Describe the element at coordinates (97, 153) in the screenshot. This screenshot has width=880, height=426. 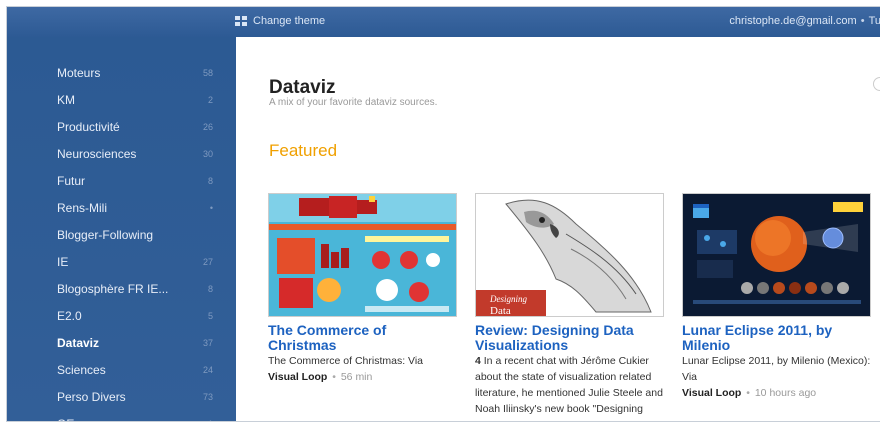
I see `sidebar-item-label: Neurosciences` at that location.